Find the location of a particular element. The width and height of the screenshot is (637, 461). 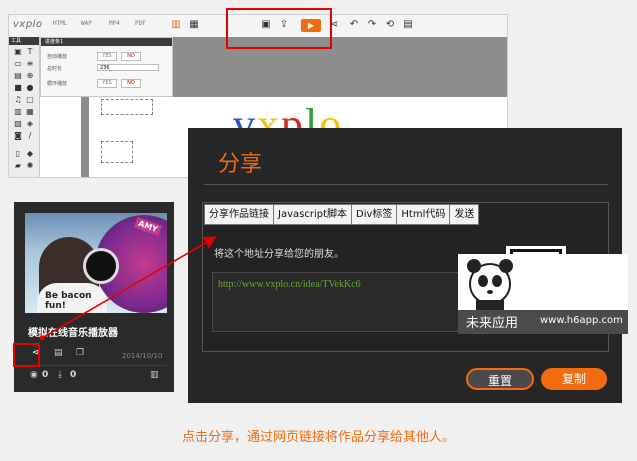

copy-icon: ❐ is located at coordinates (80, 353).